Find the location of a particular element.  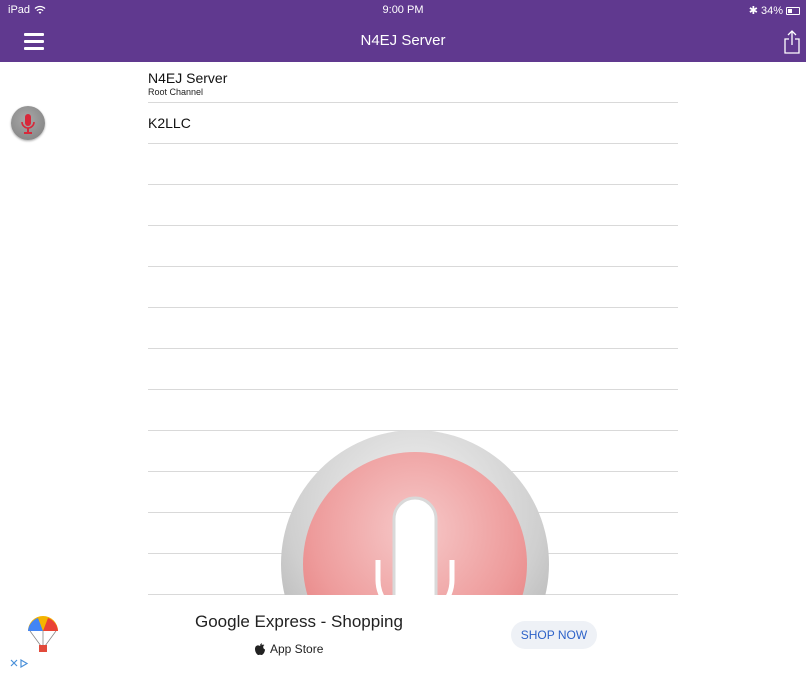

app-store-label: App Store is located at coordinates (288, 649).